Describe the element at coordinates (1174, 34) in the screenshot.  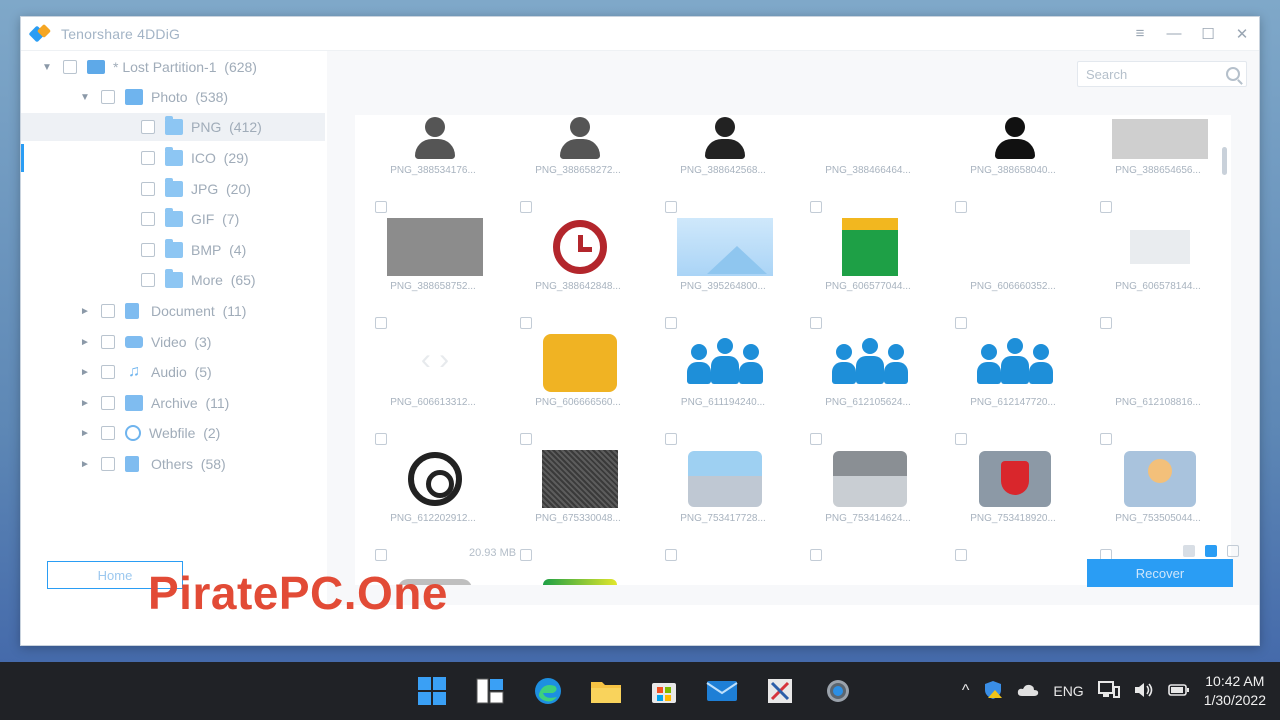
I see `minimize-button: —` at that location.